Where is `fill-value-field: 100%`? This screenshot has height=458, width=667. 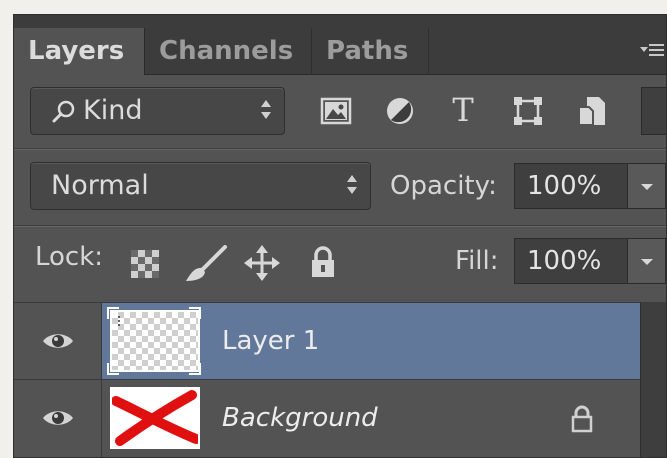
fill-value-field: 100% is located at coordinates (571, 261).